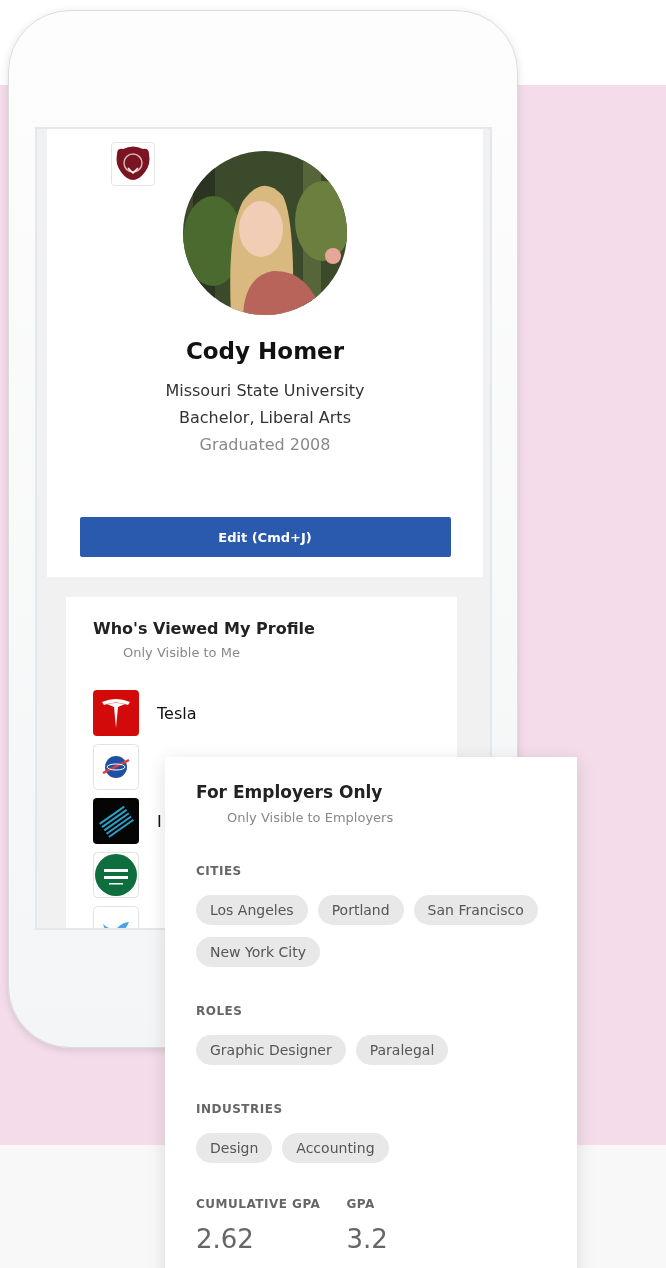  What do you see at coordinates (360, 910) in the screenshot?
I see `tag-chip: Portland` at bounding box center [360, 910].